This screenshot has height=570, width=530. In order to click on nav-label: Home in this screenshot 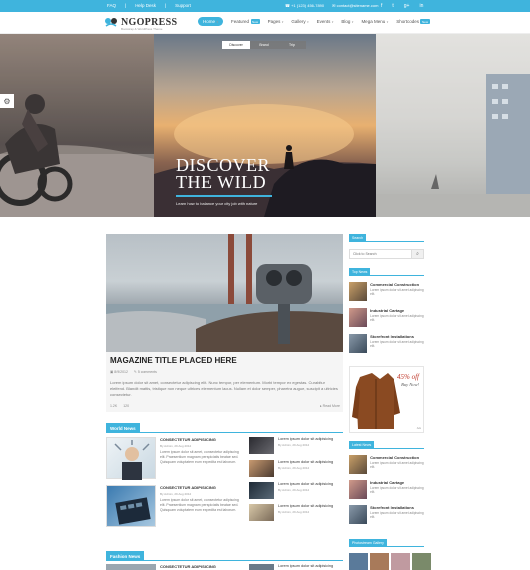, I will do `click(209, 21)`.